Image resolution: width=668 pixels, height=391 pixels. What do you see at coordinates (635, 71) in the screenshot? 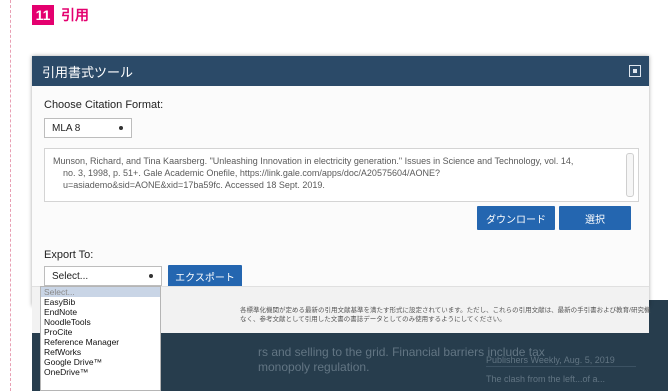
I see `close-icon` at bounding box center [635, 71].